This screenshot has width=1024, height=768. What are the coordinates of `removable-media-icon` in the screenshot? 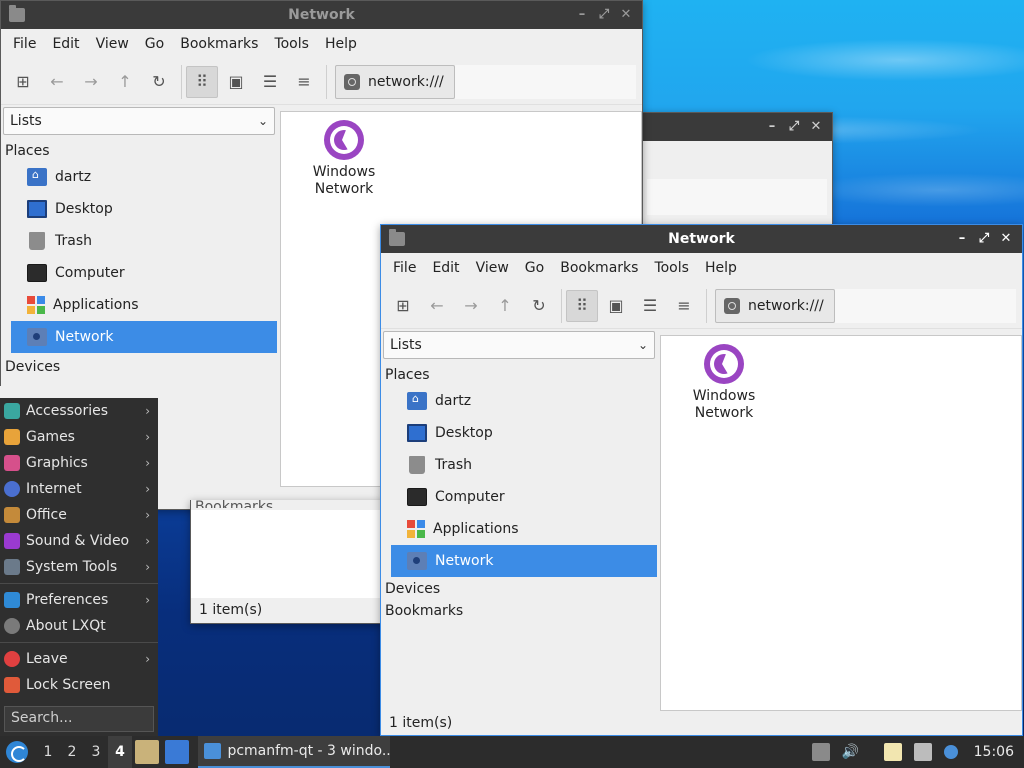 It's located at (820, 752).